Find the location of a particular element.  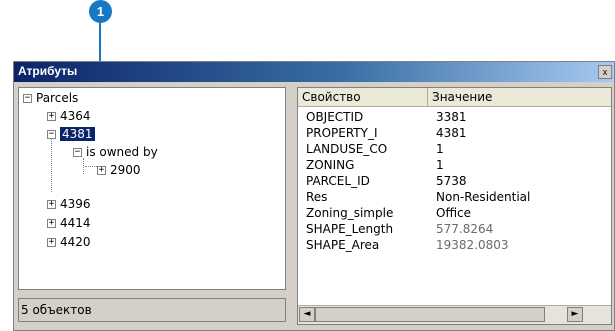

property-value: Office is located at coordinates (454, 213).